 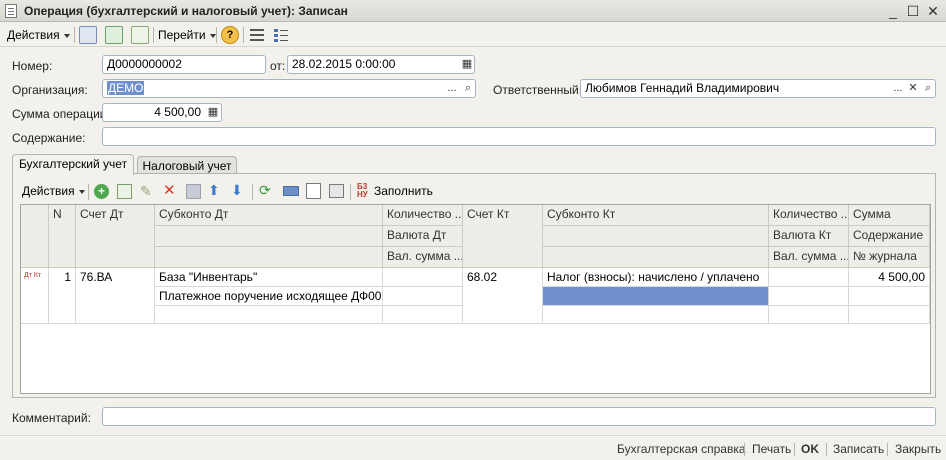 What do you see at coordinates (269, 236) in the screenshot?
I see `col-subconto-dt2-header` at bounding box center [269, 236].